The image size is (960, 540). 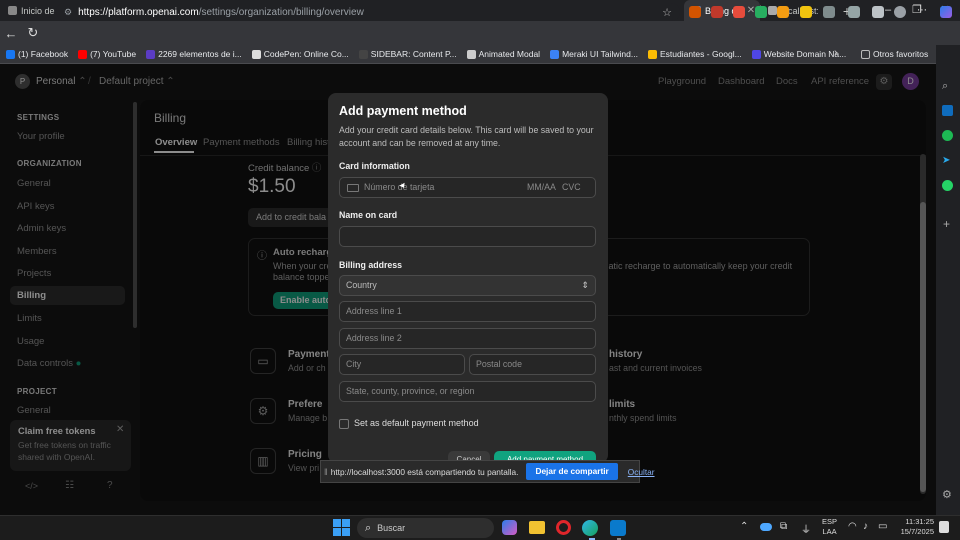 What do you see at coordinates (541, 187) in the screenshot?
I see `card-expiry-input: MM/AA` at bounding box center [541, 187].